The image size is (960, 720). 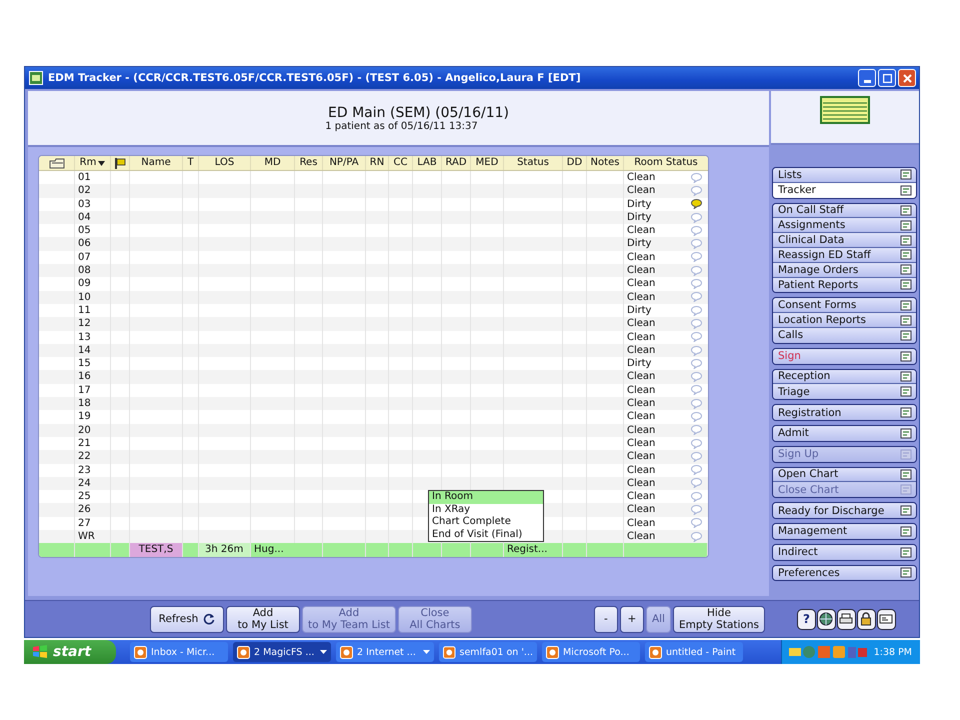 What do you see at coordinates (418, 112) in the screenshot?
I see `board-title: ED Main (SEM) (05/16/11)` at bounding box center [418, 112].